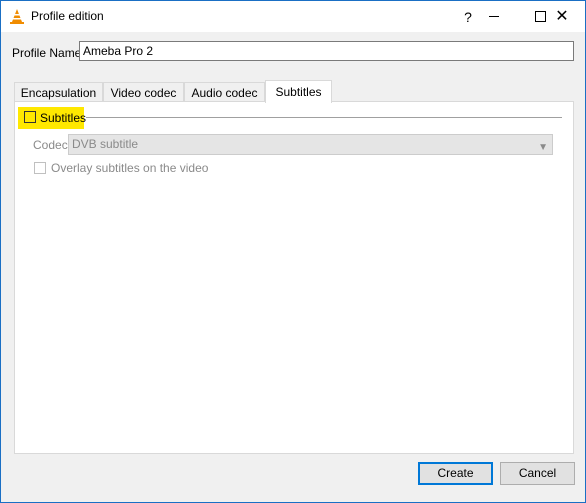 The height and width of the screenshot is (503, 586). I want to click on minimize-button, so click(494, 16).